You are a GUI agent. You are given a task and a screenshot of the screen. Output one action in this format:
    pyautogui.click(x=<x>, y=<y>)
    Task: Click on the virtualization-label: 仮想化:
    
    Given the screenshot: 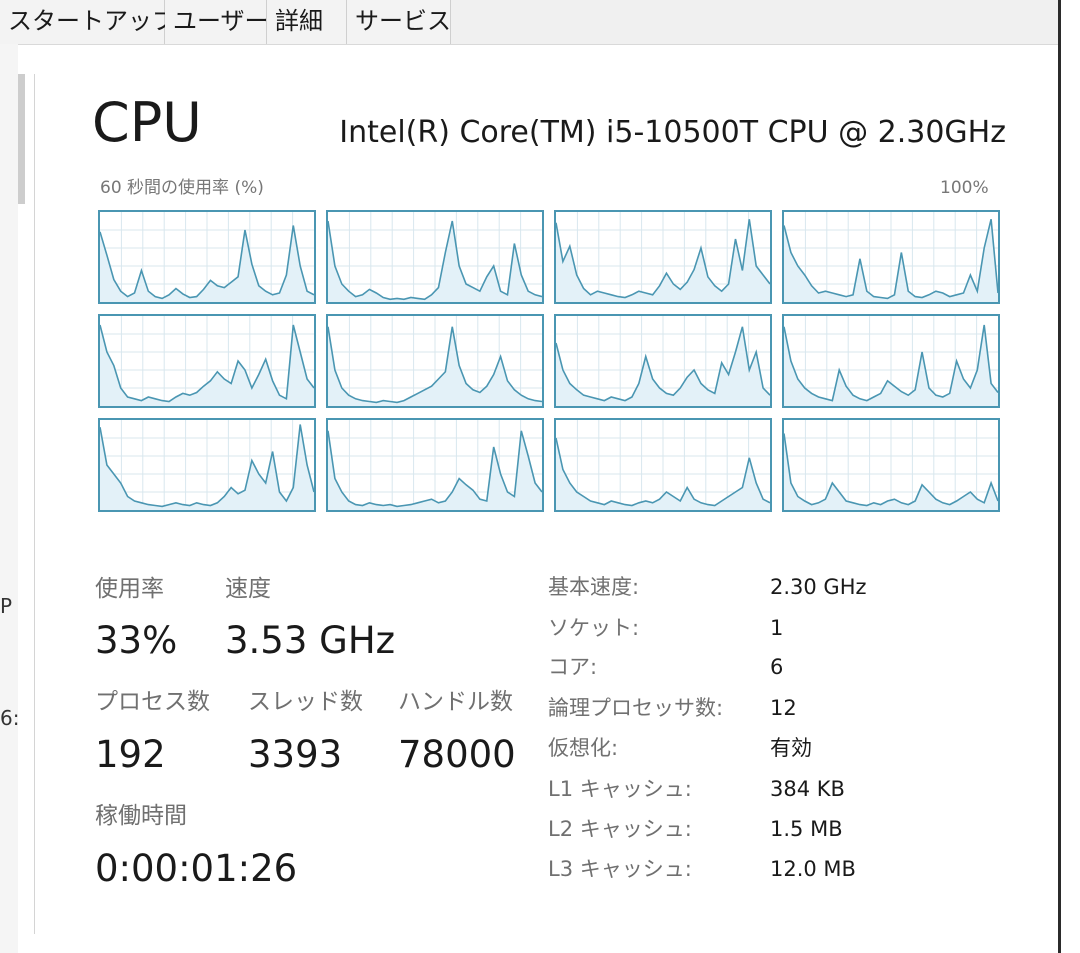 What is the action you would take?
    pyautogui.click(x=583, y=748)
    